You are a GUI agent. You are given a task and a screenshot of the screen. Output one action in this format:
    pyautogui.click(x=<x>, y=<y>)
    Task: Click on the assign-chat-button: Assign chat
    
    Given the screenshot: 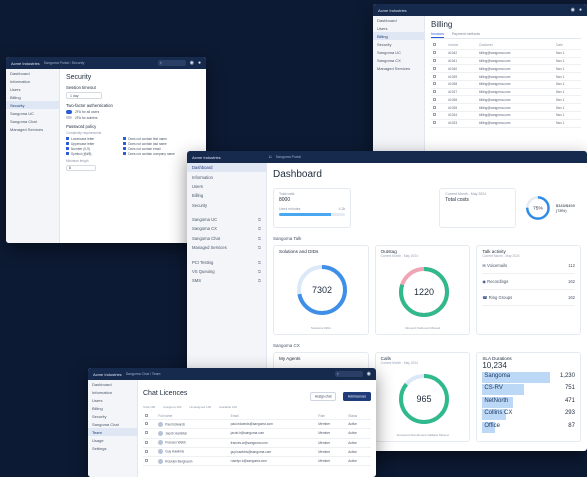 What is the action you would take?
    pyautogui.click(x=323, y=396)
    